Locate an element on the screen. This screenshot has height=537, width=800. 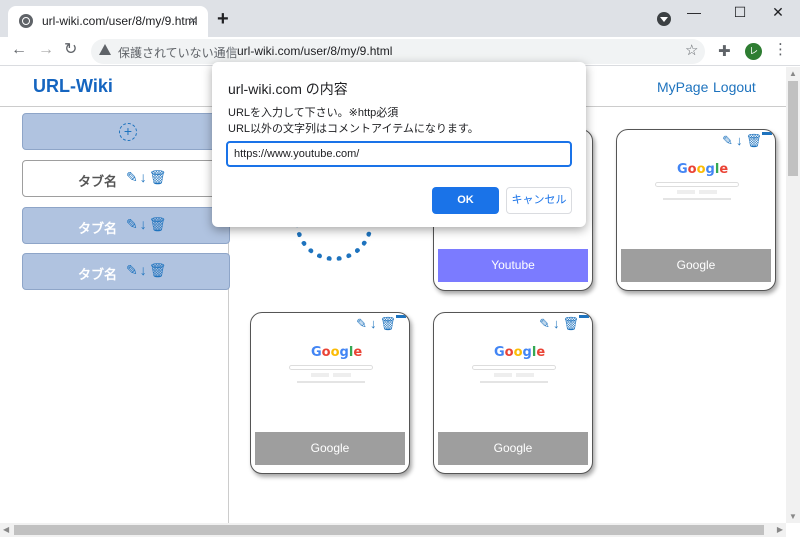
close-window-button: ✕ is located at coordinates (778, 12).